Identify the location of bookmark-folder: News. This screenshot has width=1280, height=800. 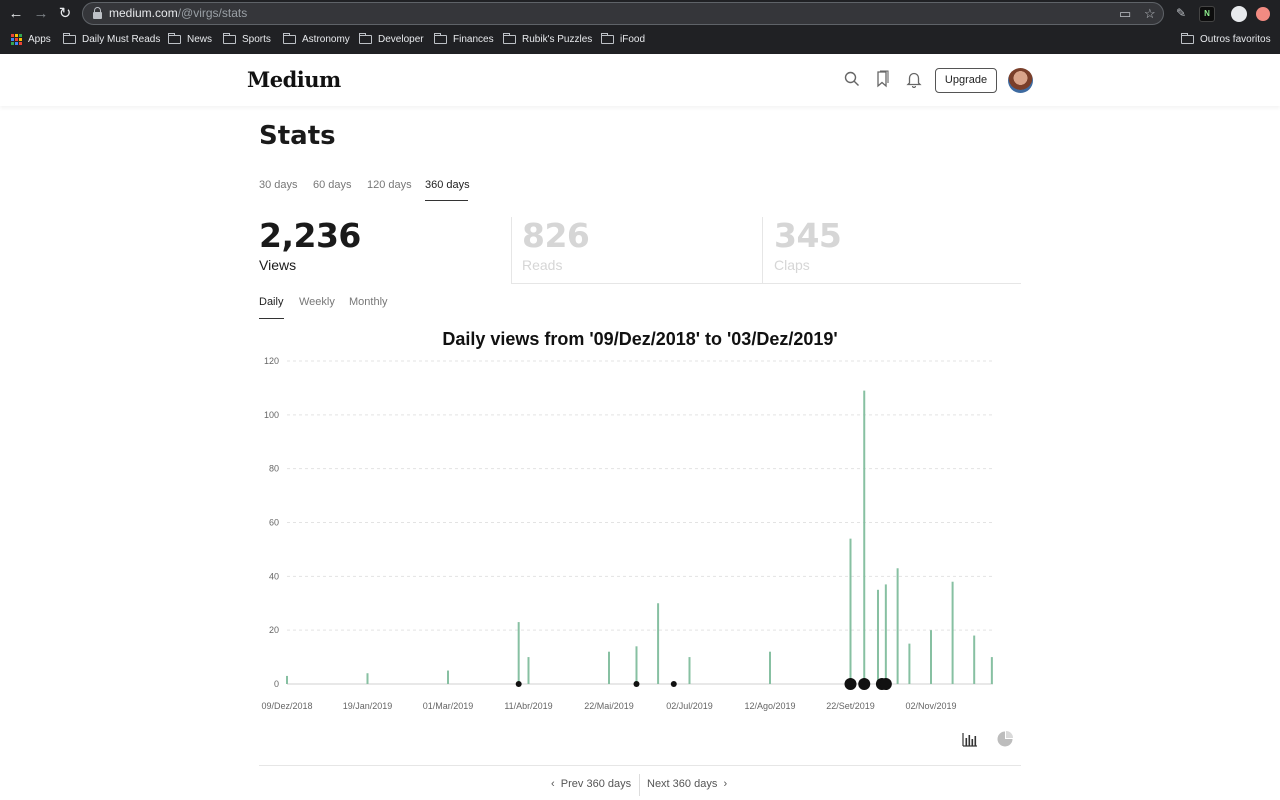
(190, 39).